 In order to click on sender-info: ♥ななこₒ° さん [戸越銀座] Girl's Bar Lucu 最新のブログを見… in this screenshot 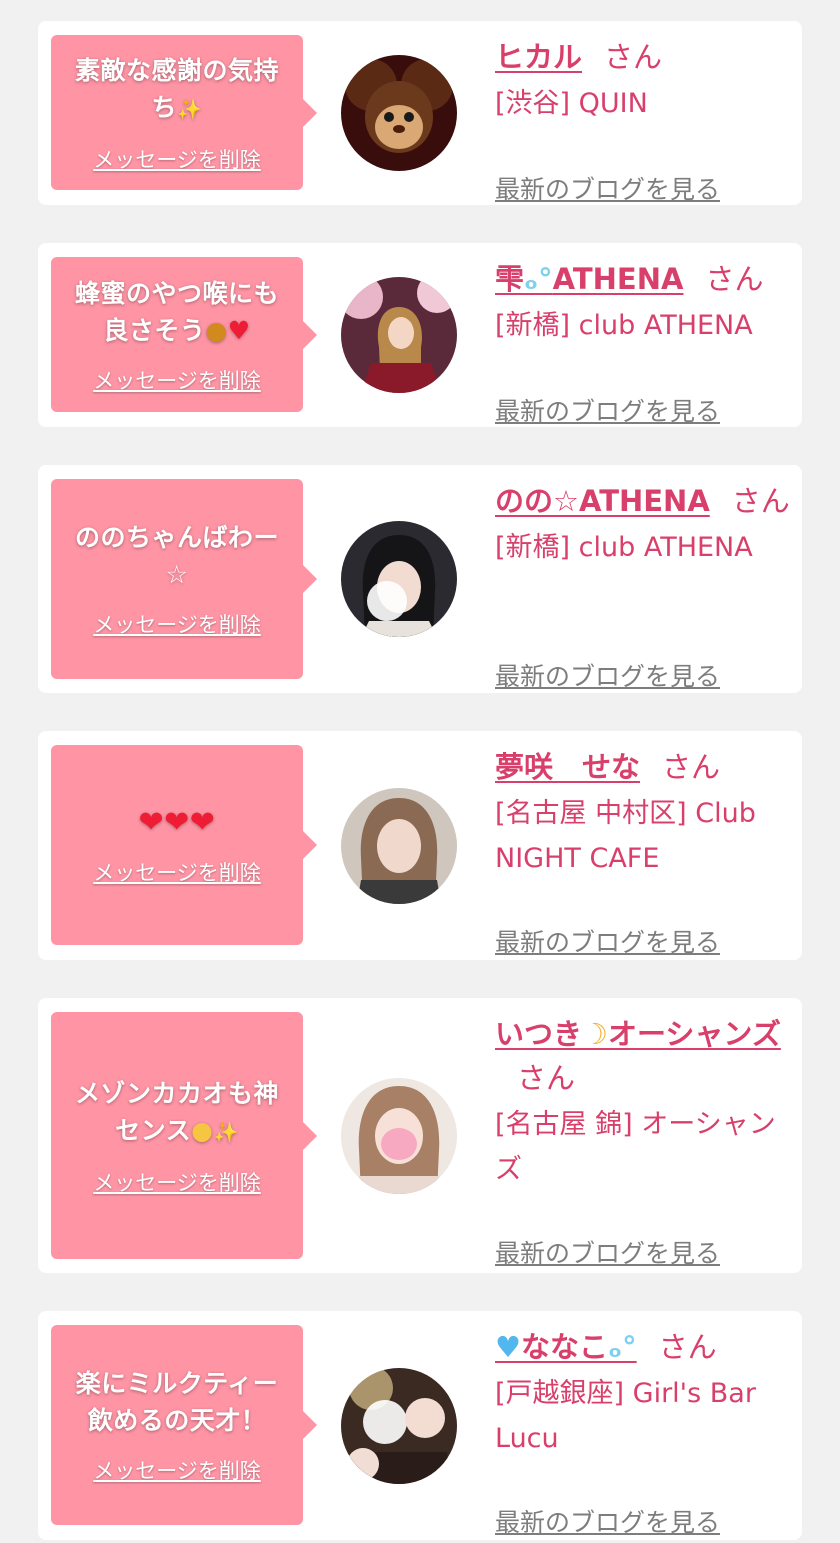, I will do `click(642, 1431)`.